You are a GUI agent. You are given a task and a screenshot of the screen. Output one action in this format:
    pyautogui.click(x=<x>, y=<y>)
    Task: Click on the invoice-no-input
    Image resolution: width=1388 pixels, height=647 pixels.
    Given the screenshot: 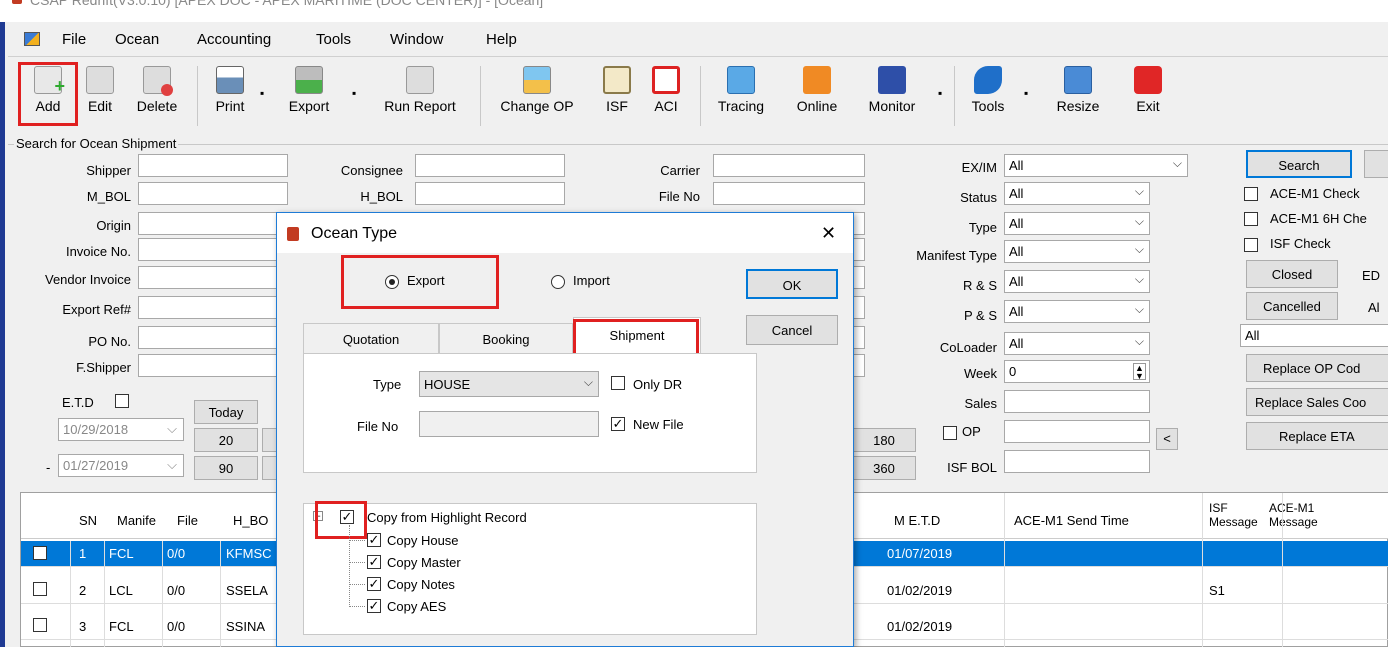 What is the action you would take?
    pyautogui.click(x=213, y=249)
    